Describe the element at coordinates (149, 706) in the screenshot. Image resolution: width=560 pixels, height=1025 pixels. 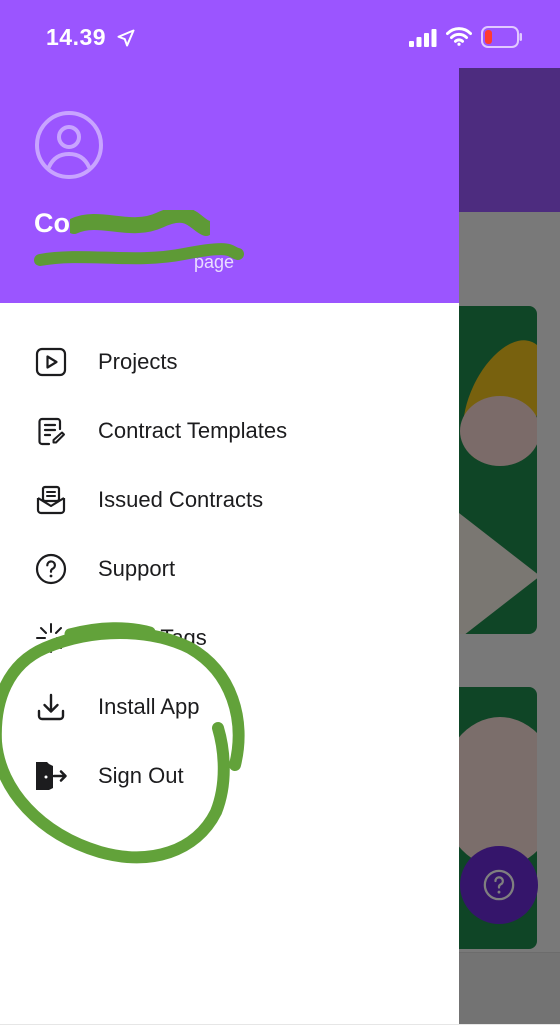
I see `menu-item-label: Install App` at that location.